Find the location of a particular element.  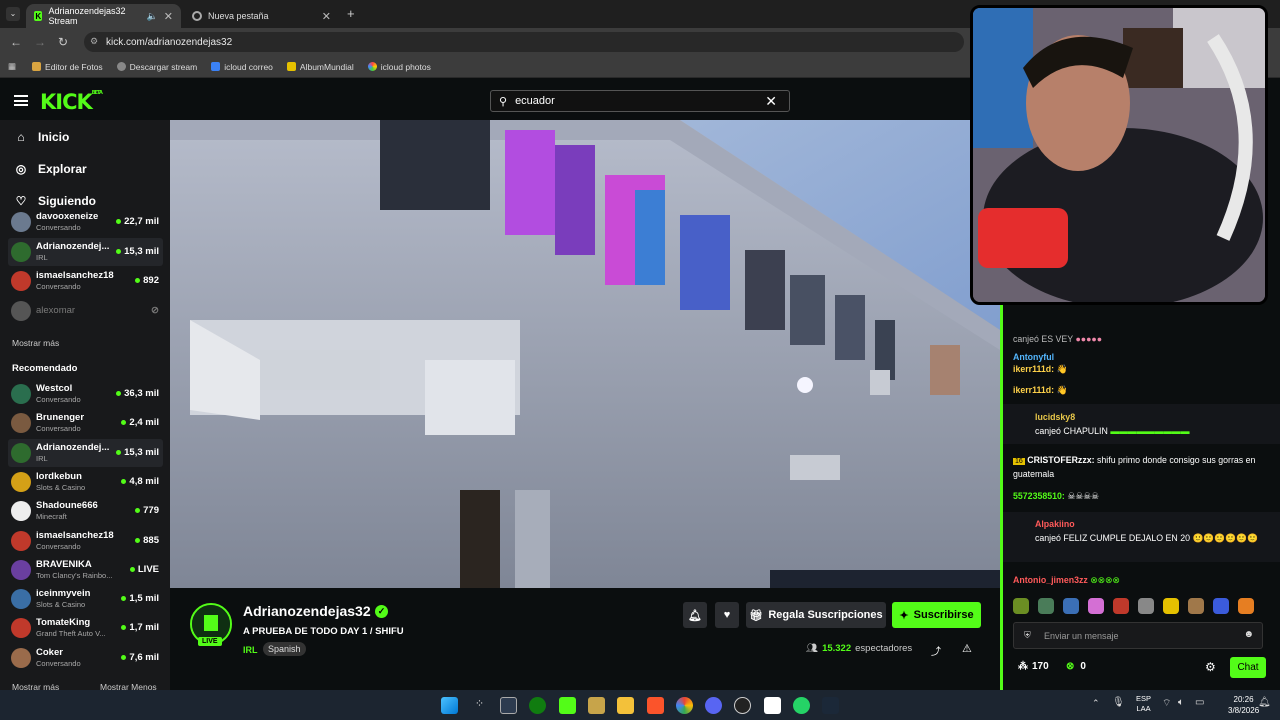

chat-message: canjeó FELIZ CUMPLE DEJALO EN 20 🙂🙂🙂🙂🙂🙂 is located at coordinates (1147, 538).